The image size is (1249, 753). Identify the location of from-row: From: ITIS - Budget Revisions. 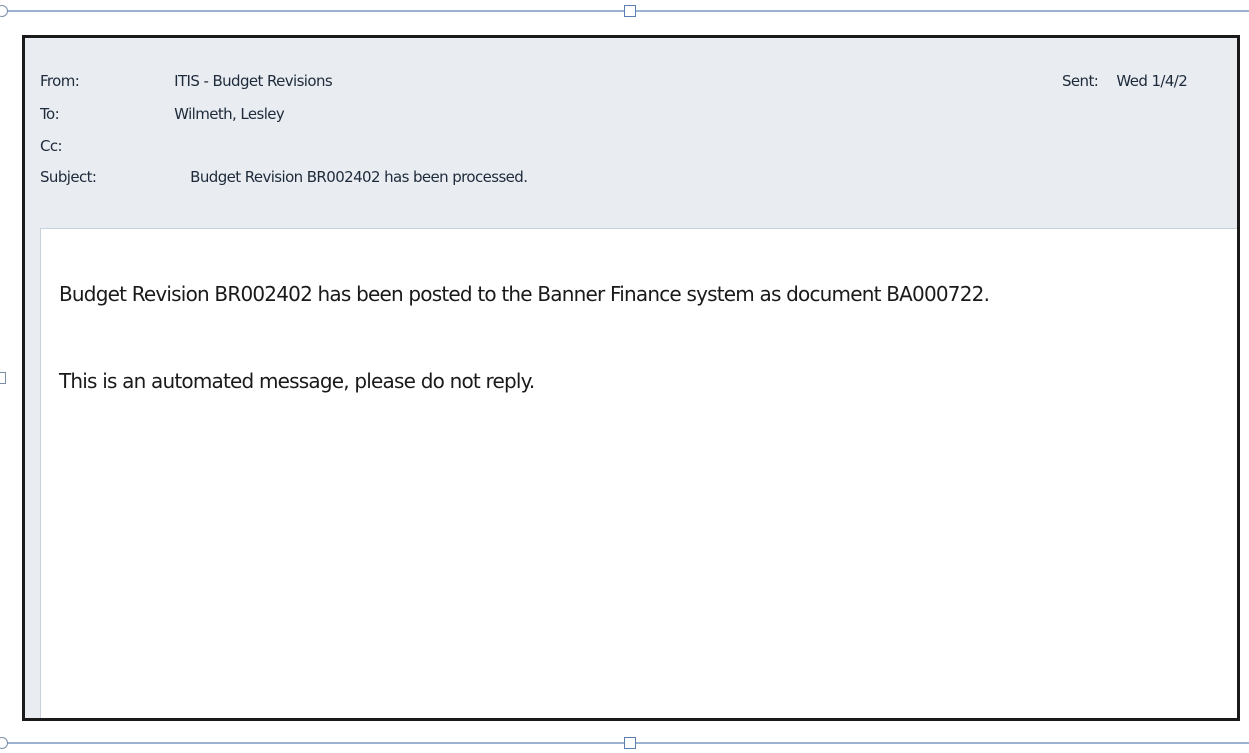
(186, 81).